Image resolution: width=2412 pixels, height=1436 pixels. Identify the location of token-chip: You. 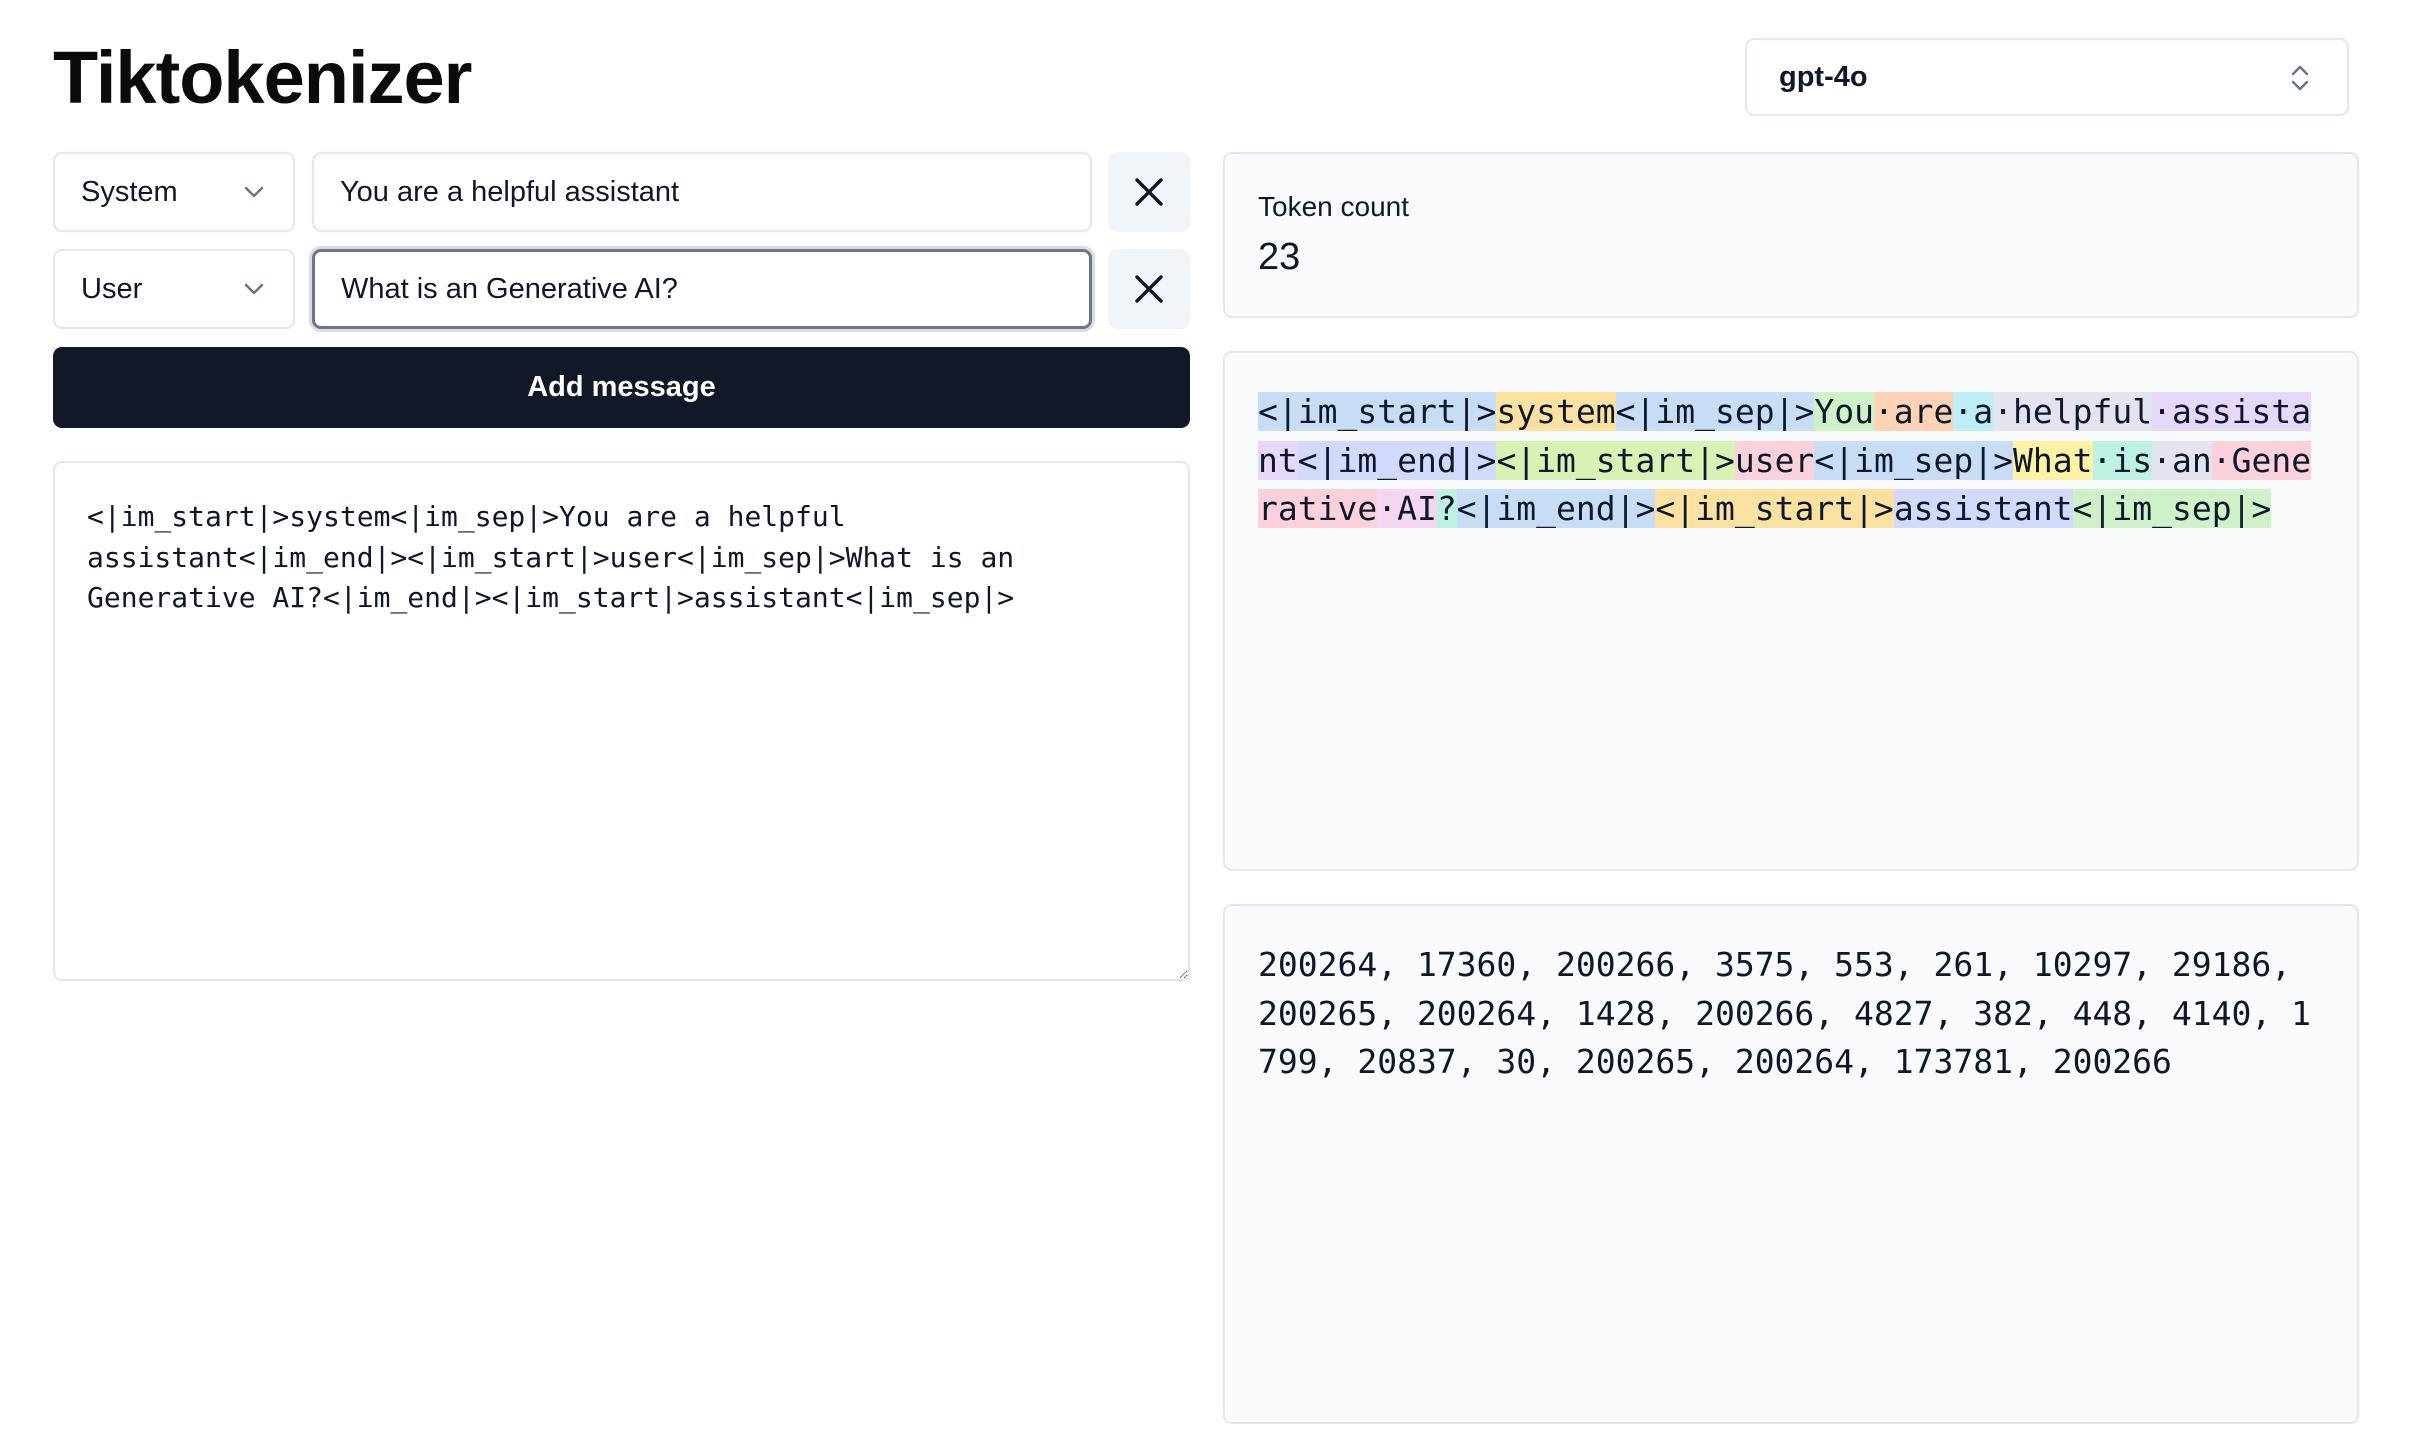
(1844, 411).